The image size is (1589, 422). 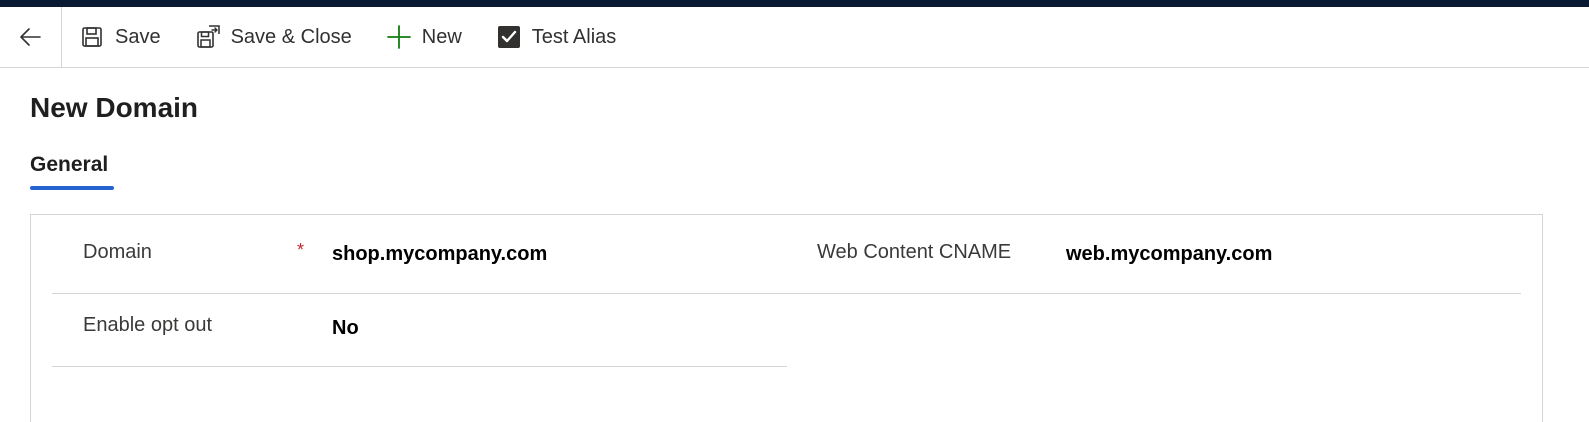 What do you see at coordinates (147, 325) in the screenshot?
I see `enable-opt-out-label: Enable opt out` at bounding box center [147, 325].